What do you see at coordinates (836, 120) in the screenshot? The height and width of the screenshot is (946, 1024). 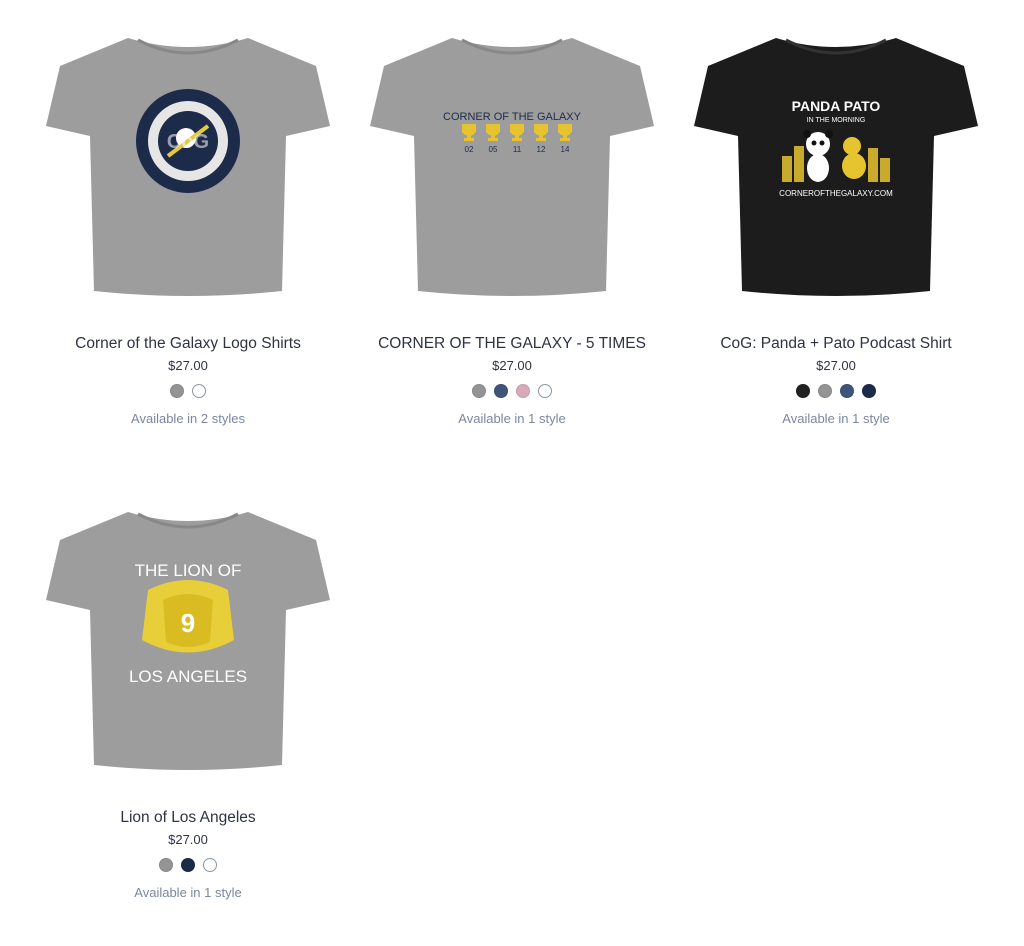 I see `design-subtitle-text: IN THE MORNING` at bounding box center [836, 120].